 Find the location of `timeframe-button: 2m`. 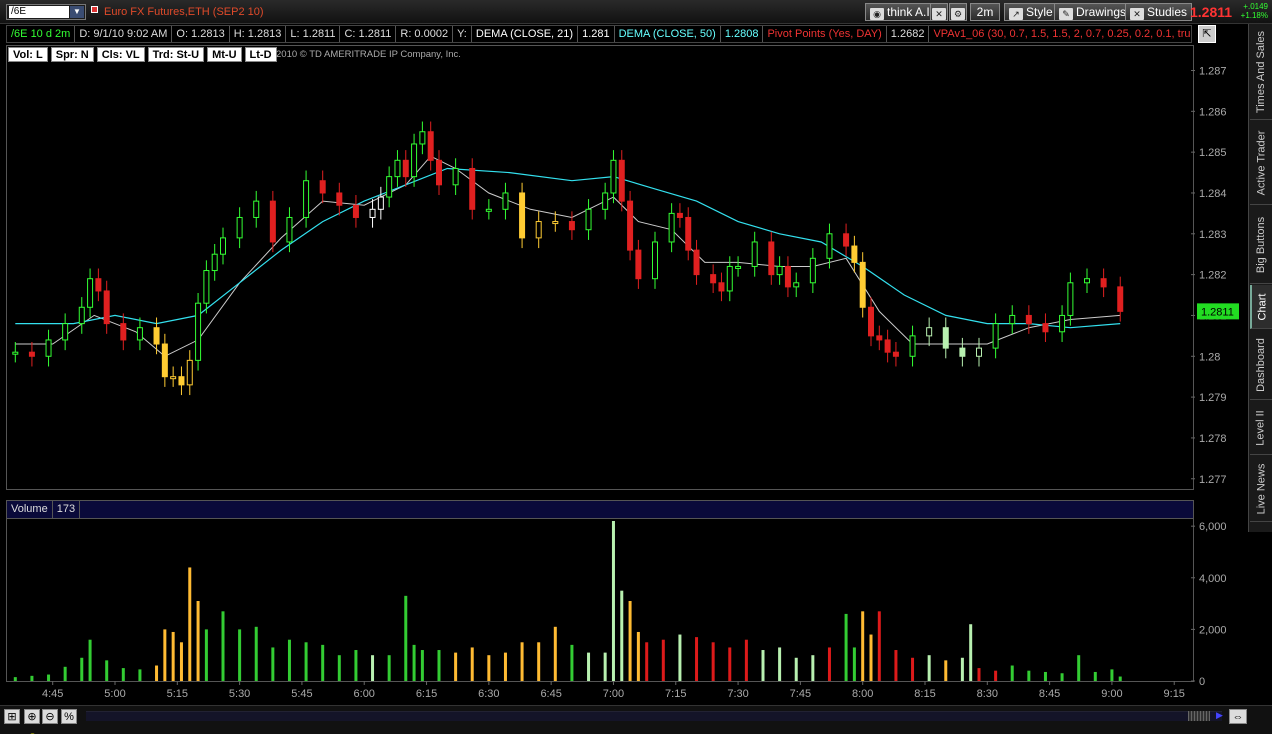

timeframe-button: 2m is located at coordinates (985, 12).